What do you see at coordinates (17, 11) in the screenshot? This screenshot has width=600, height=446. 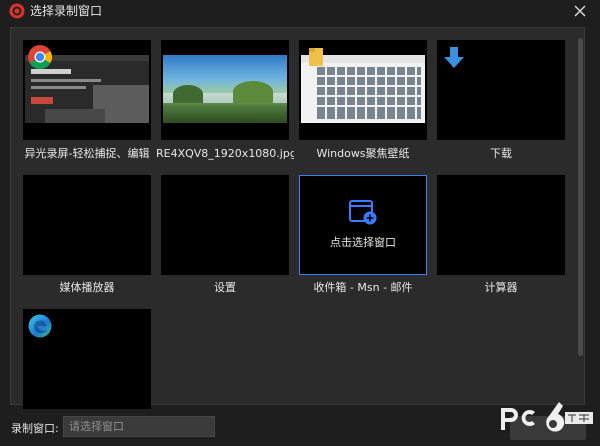 I see `record-logo-icon` at bounding box center [17, 11].